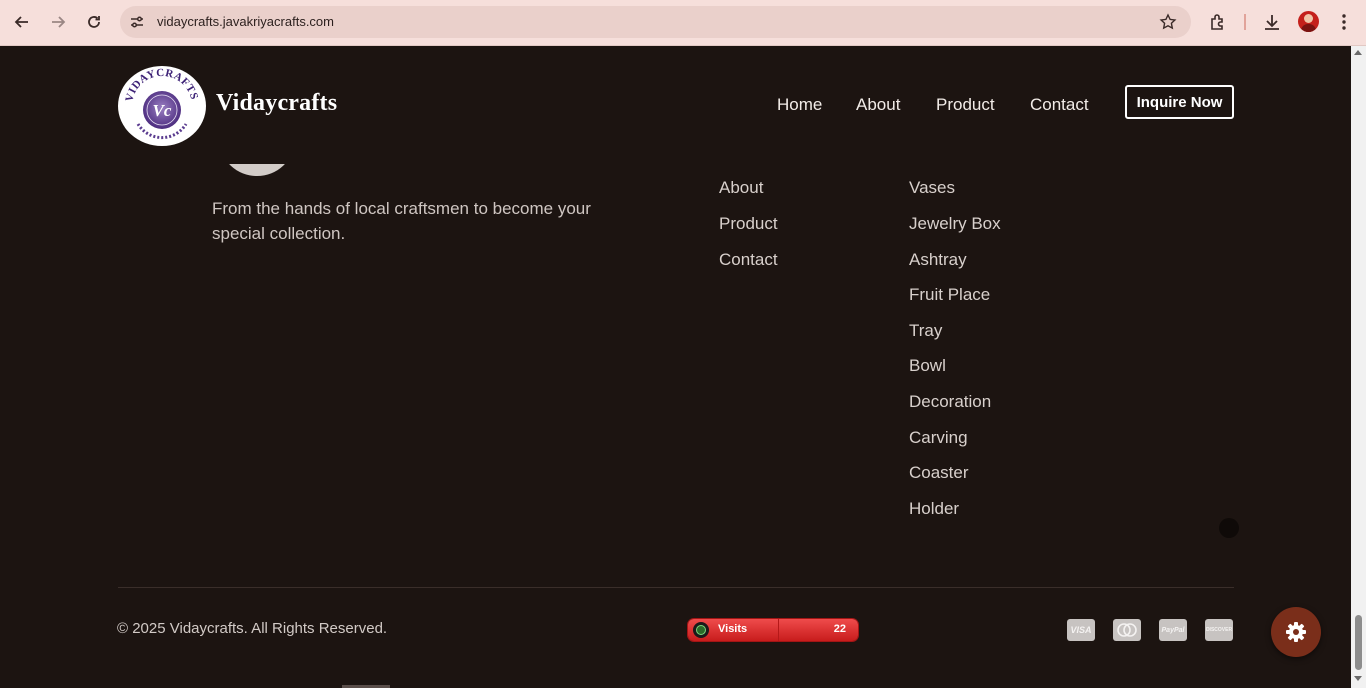  I want to click on nav-home: Home, so click(799, 105).